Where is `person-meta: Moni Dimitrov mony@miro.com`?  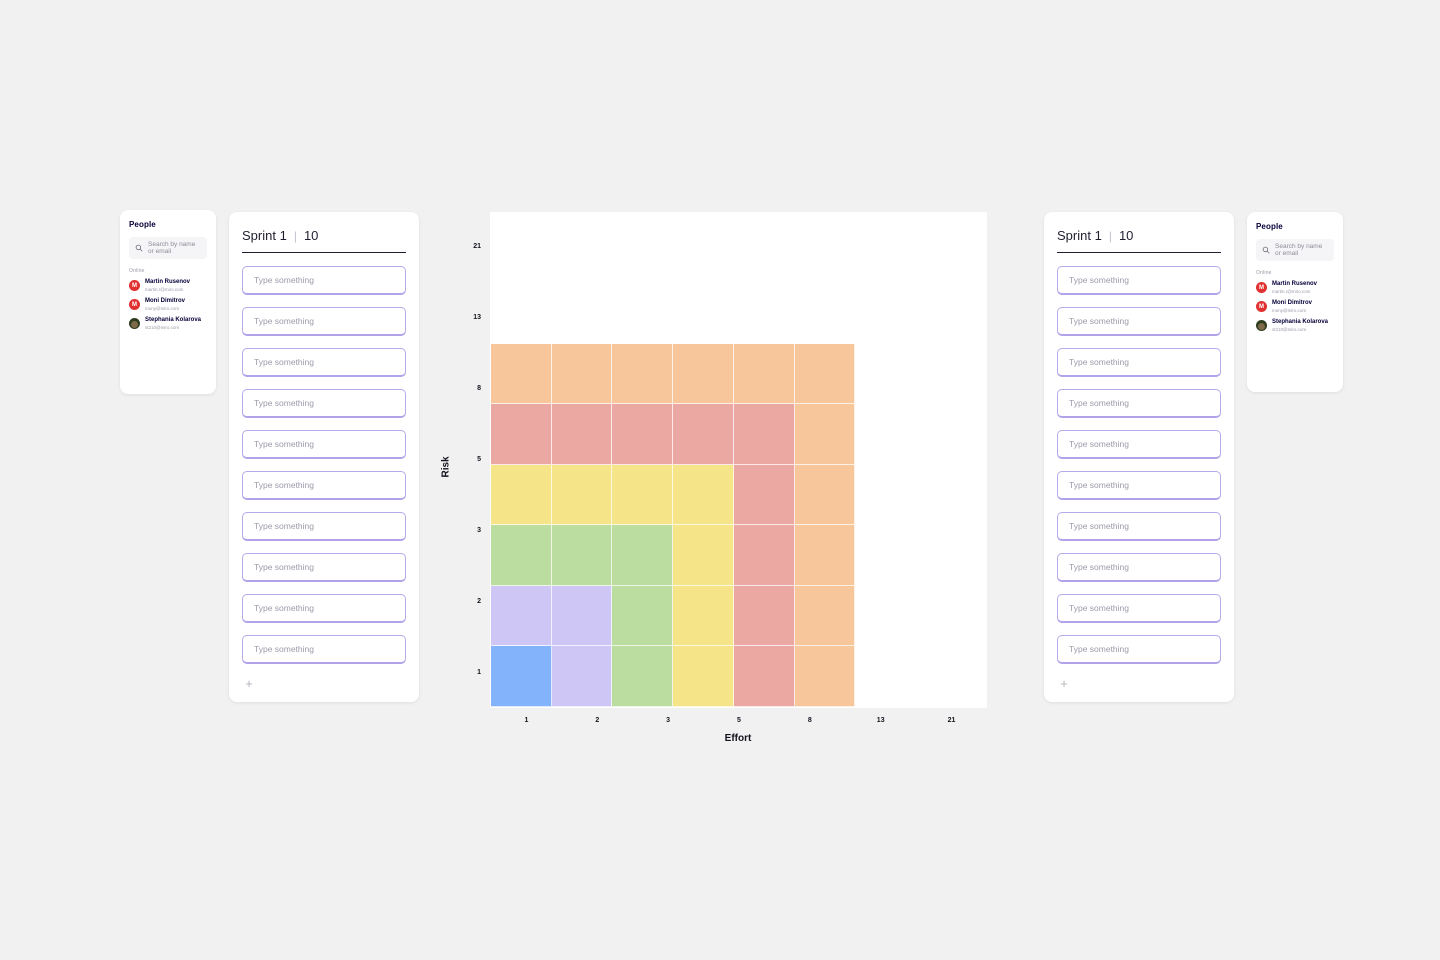
person-meta: Moni Dimitrov mony@miro.com is located at coordinates (1292, 306).